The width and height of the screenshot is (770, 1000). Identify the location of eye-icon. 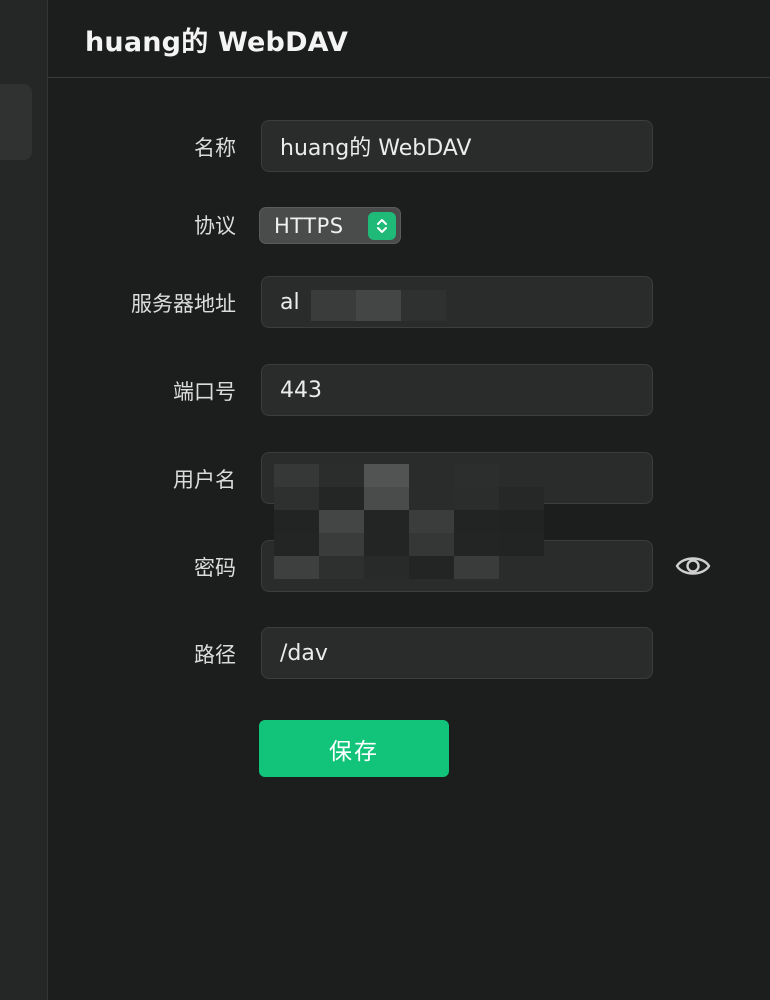
(693, 566).